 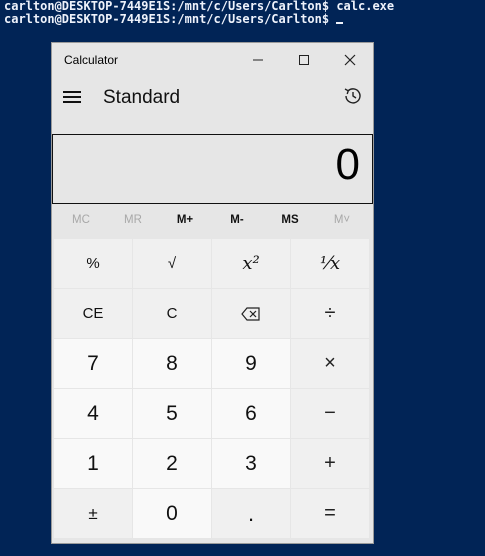 I want to click on memory-row: MC MR M+ M- MS M˅, so click(x=212, y=224).